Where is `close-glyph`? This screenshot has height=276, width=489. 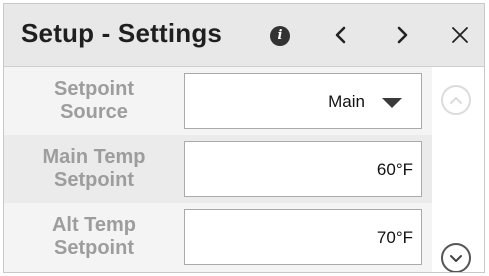 close-glyph is located at coordinates (460, 35).